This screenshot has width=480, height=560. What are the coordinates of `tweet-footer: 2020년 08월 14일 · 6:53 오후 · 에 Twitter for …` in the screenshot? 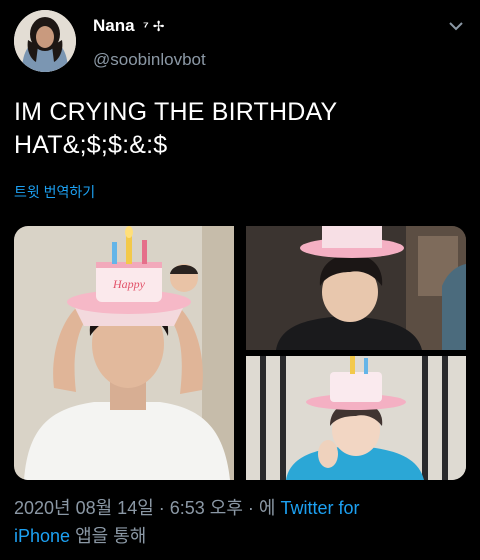 It's located at (240, 522).